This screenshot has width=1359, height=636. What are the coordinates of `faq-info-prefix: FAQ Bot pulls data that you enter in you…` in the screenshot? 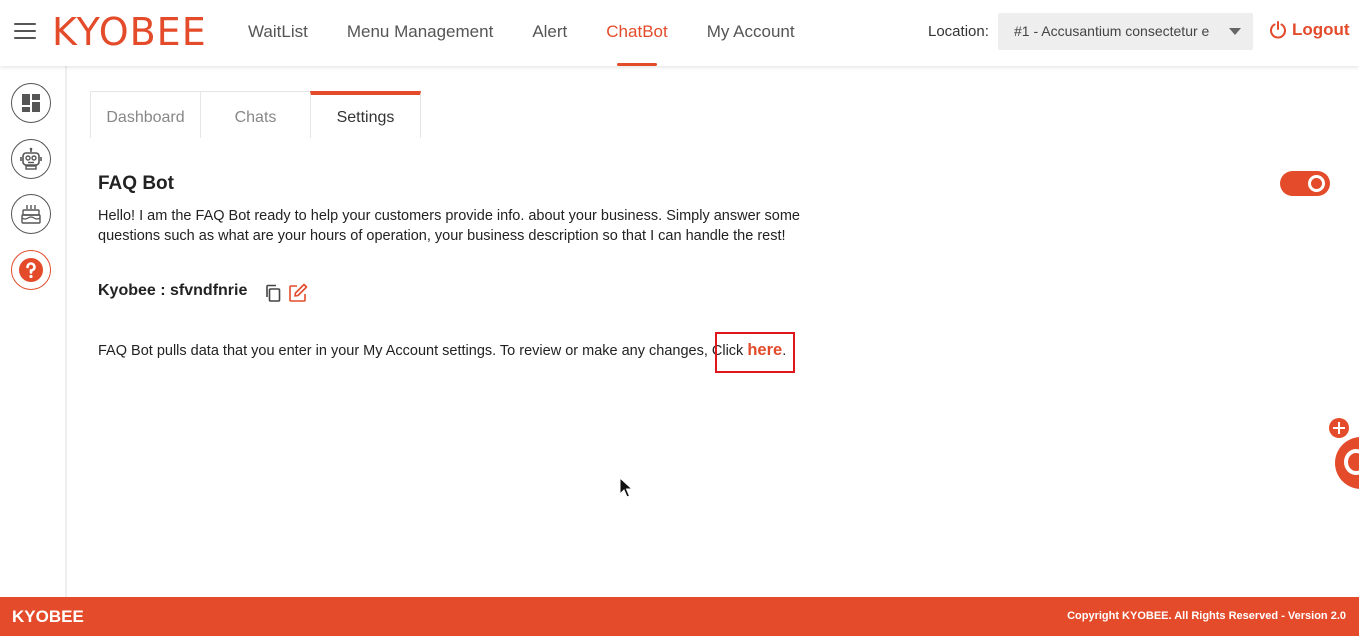 It's located at (423, 351).